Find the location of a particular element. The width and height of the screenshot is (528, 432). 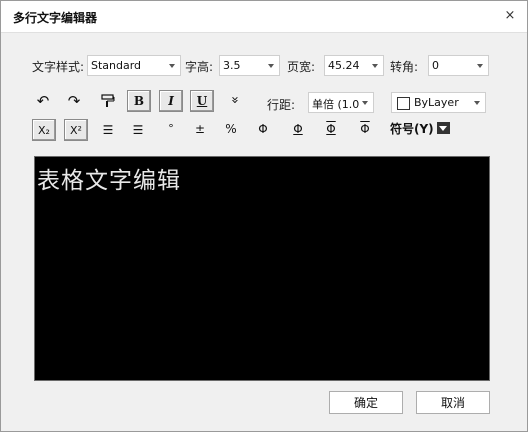

percent-button: % is located at coordinates (231, 129).